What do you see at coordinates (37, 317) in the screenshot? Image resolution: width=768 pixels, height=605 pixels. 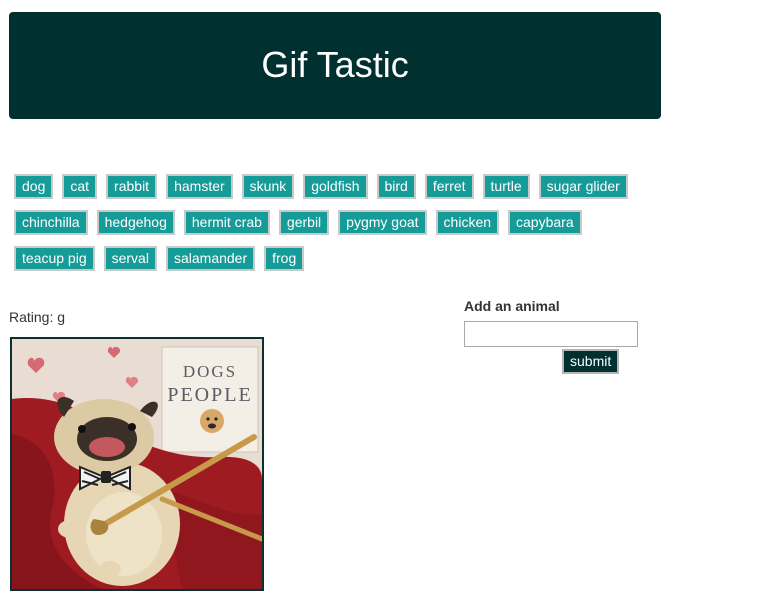 I see `gif-rating: Rating: g` at bounding box center [37, 317].